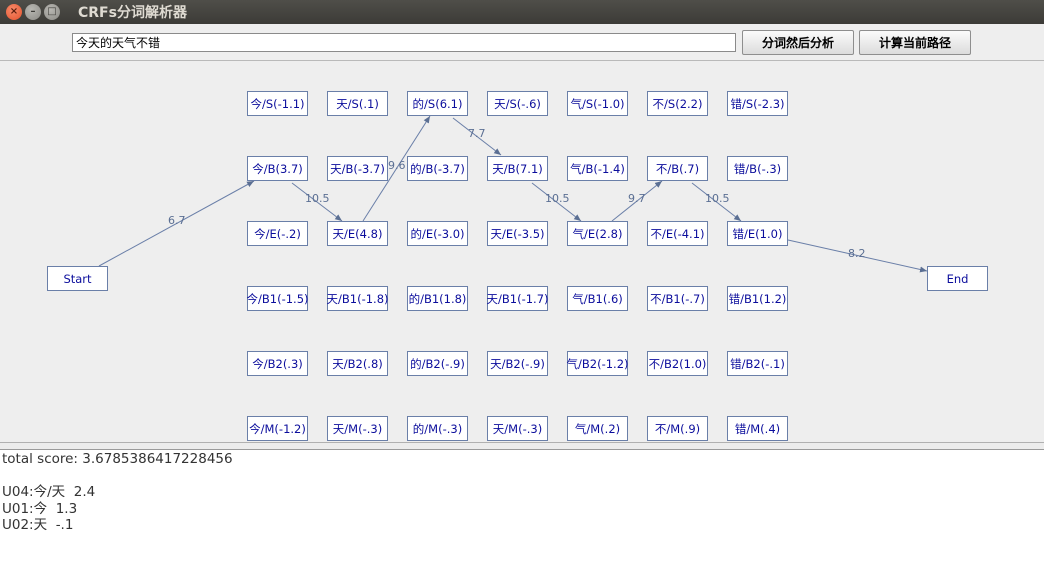 This screenshot has width=1044, height=585. What do you see at coordinates (437, 363) in the screenshot?
I see `lattice-node: 的/B2(-.9)` at bounding box center [437, 363].